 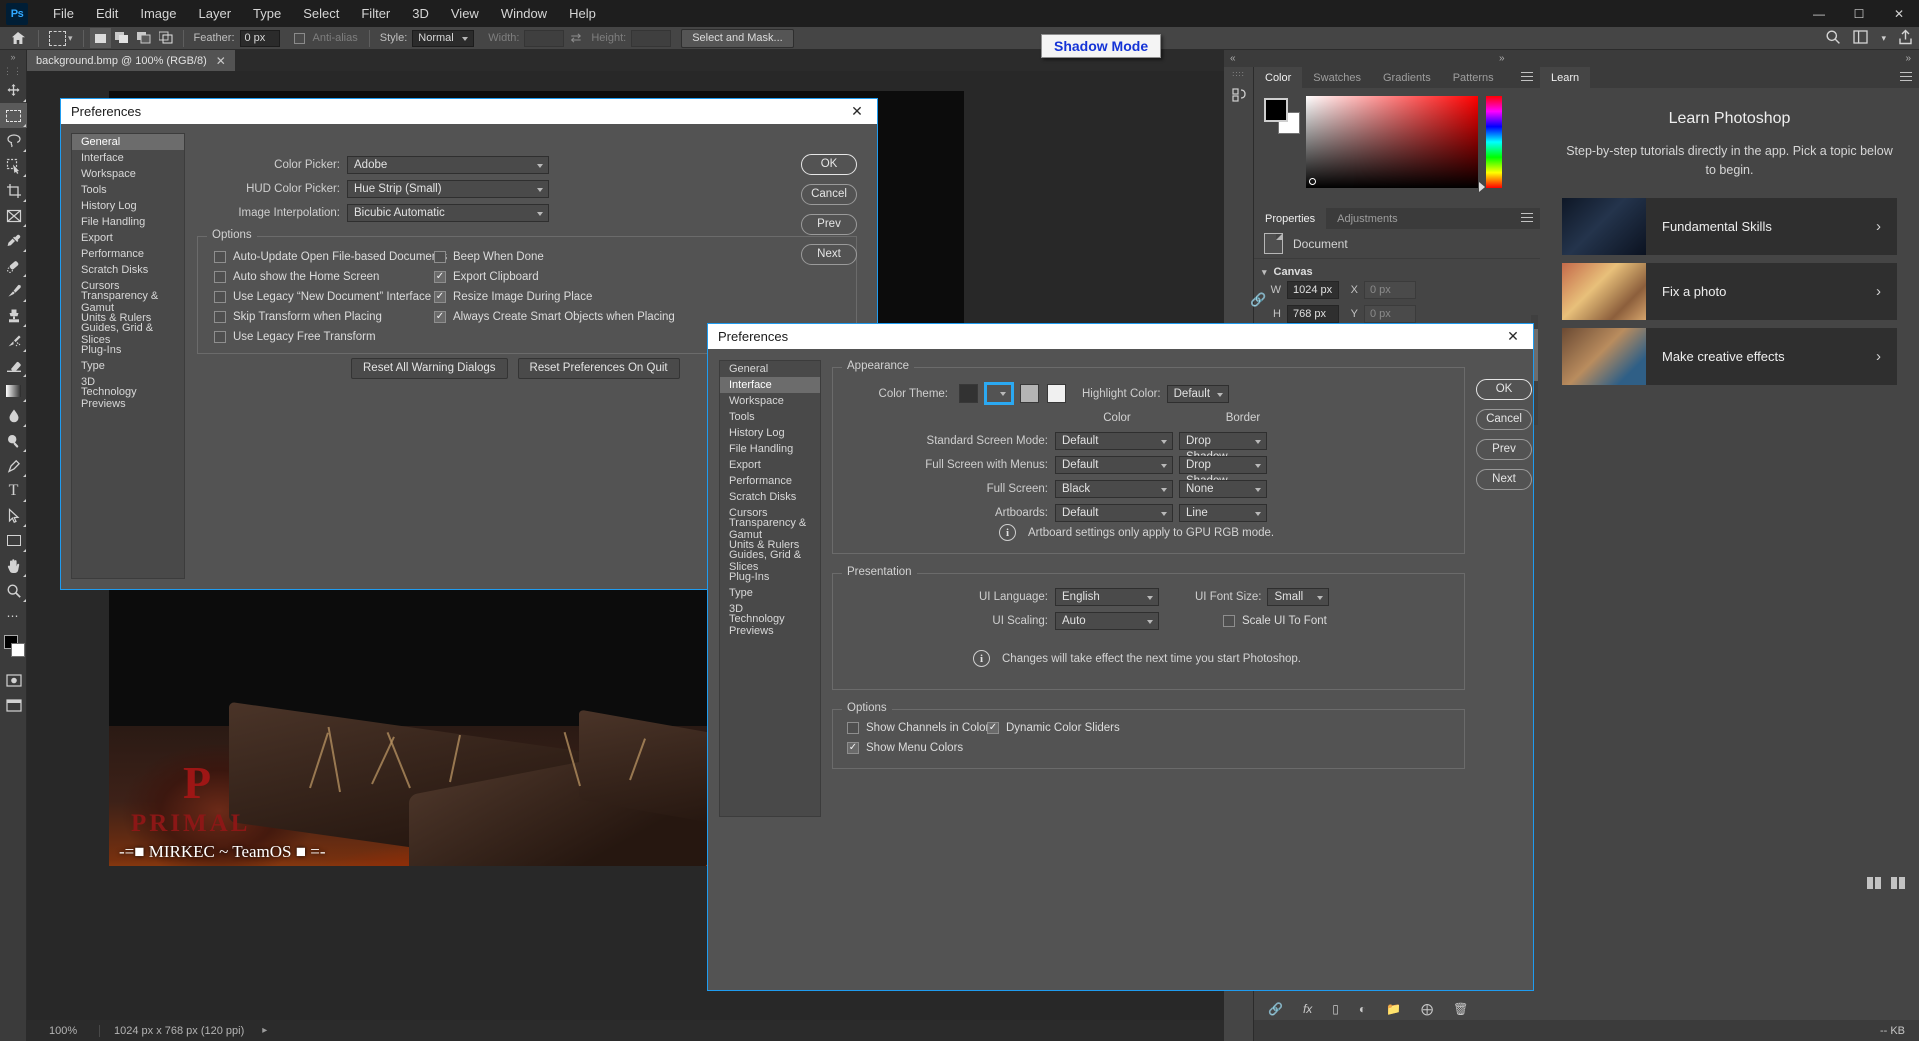 I want to click on nav-item-workspace: Workspace, so click(x=128, y=174).